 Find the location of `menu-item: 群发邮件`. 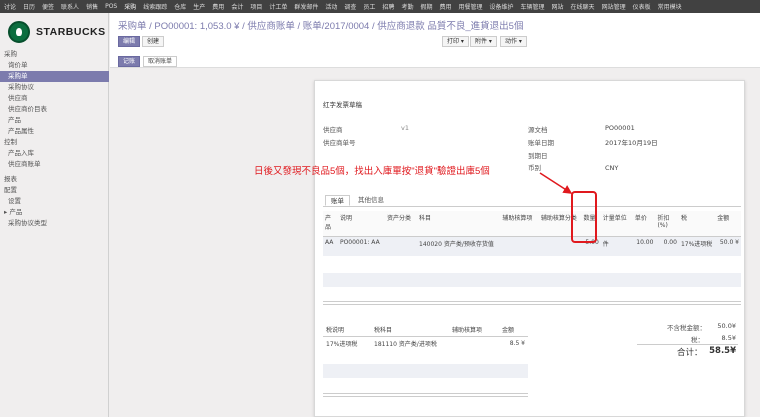

menu-item: 群发邮件 is located at coordinates (306, 6).